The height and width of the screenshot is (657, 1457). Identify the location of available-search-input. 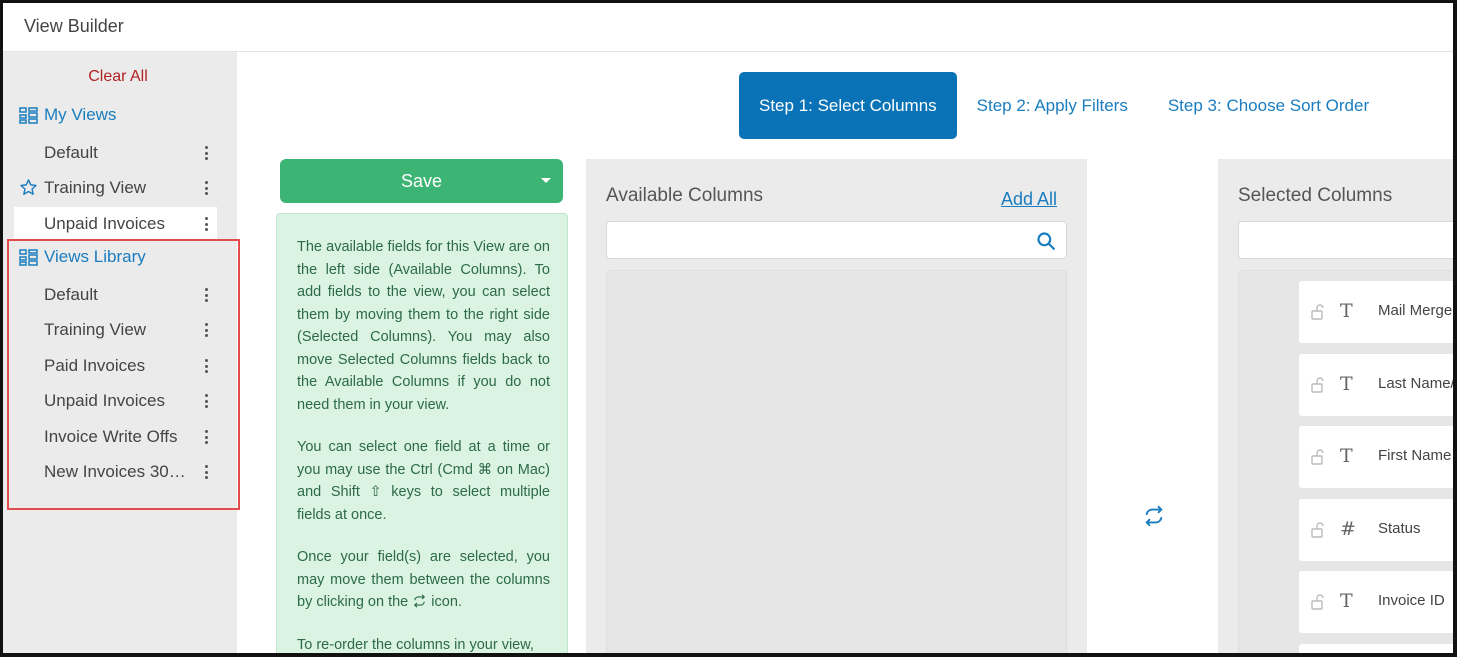
(836, 240).